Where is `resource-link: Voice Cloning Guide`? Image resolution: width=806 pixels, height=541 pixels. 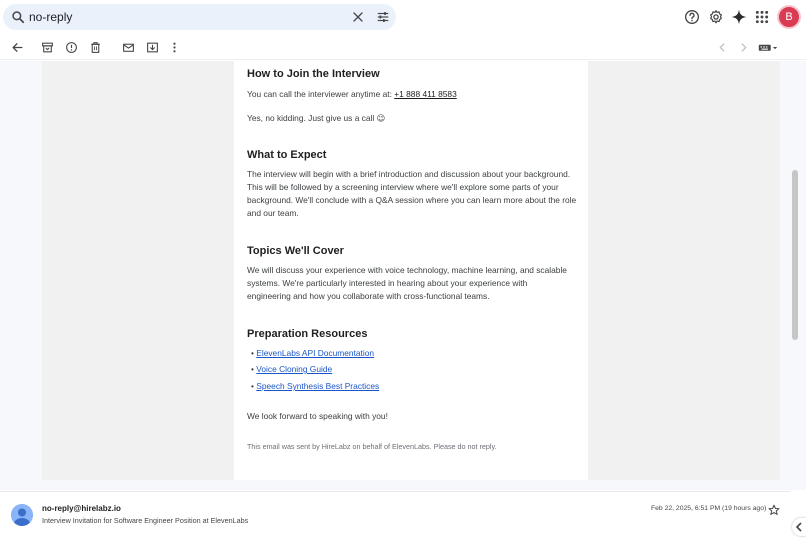 resource-link: Voice Cloning Guide is located at coordinates (294, 369).